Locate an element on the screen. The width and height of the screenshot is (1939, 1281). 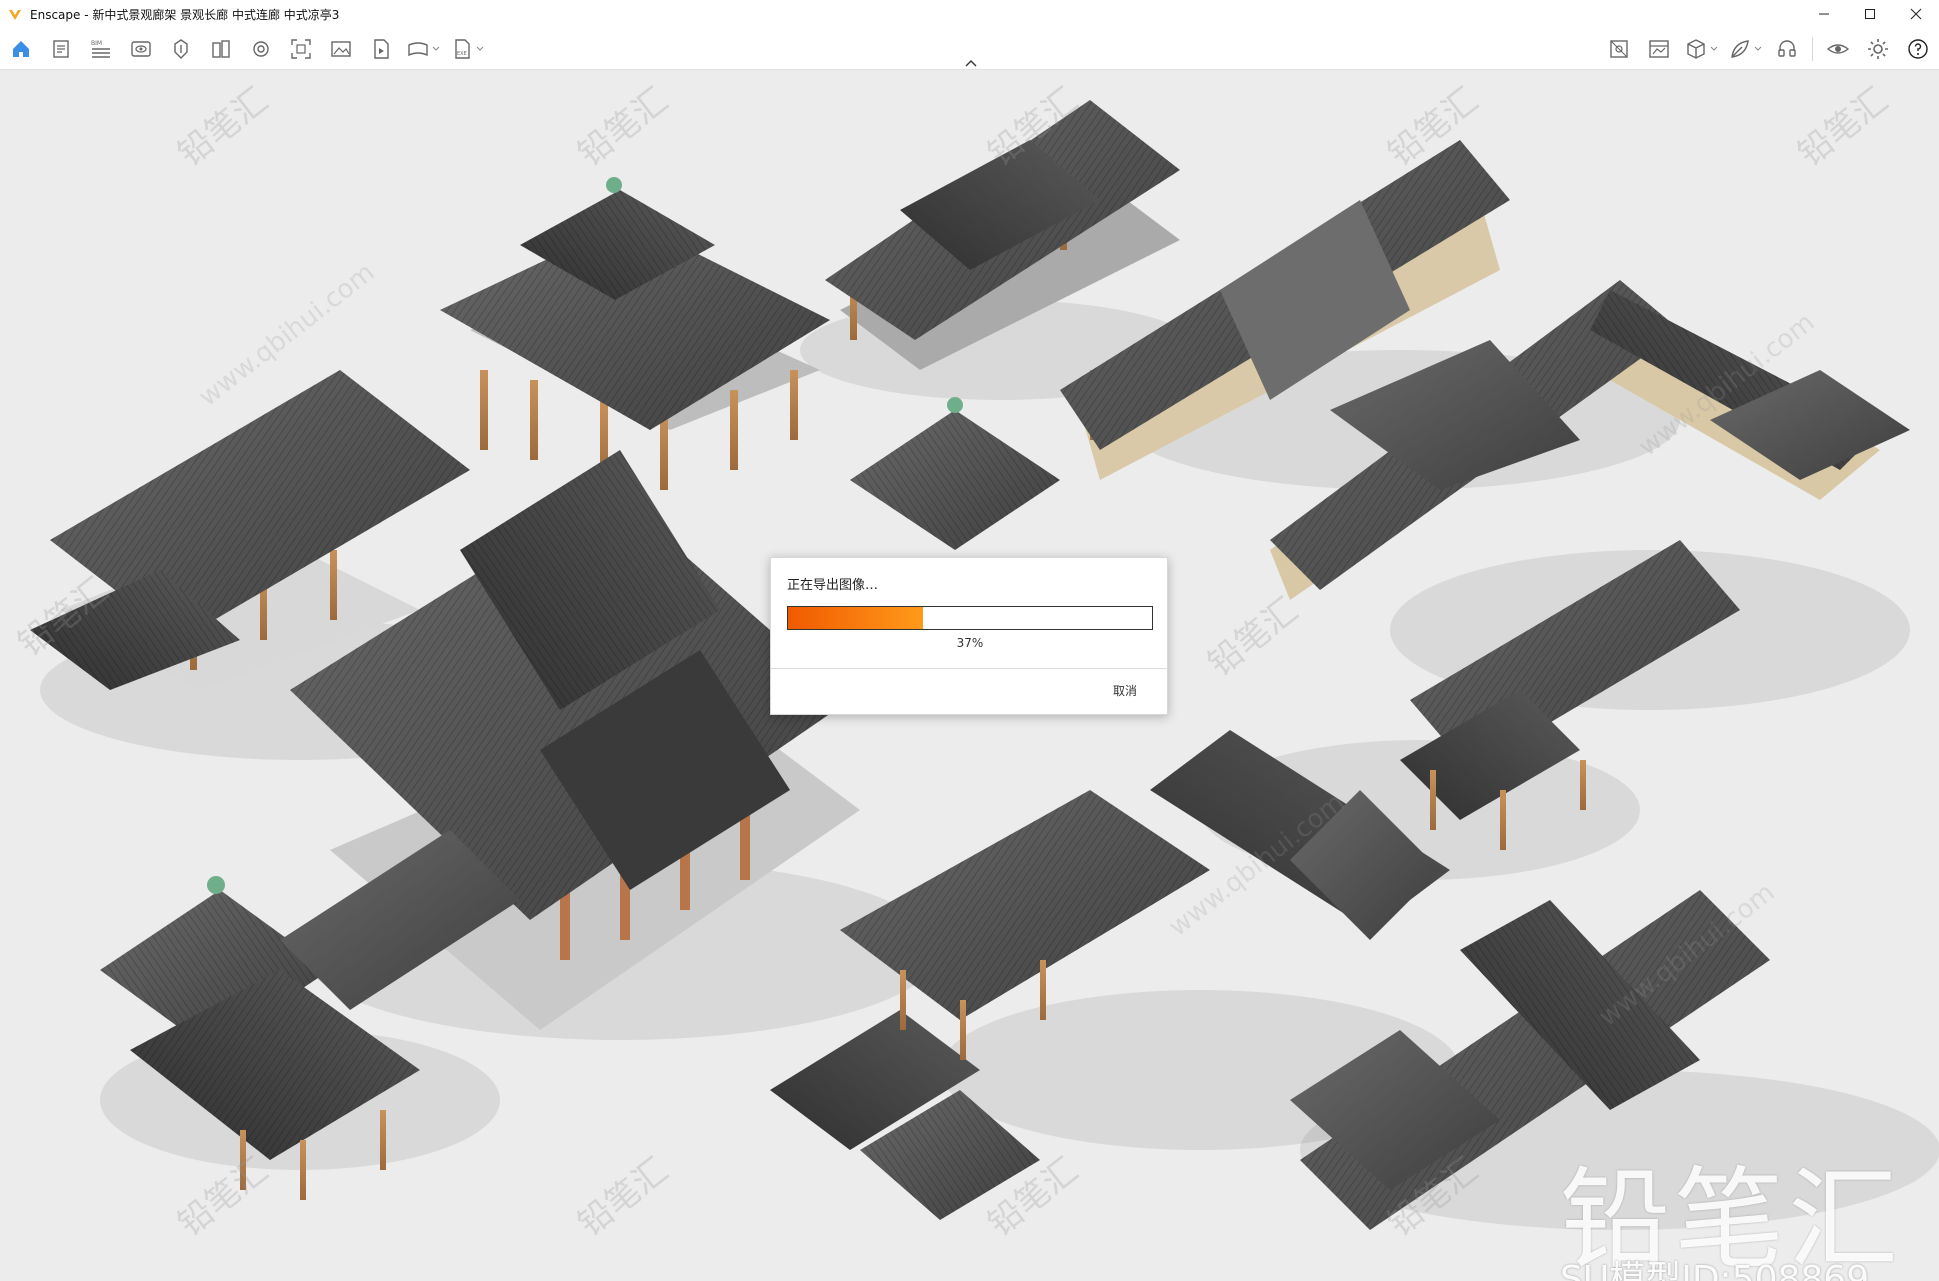
minimize-button is located at coordinates (1824, 14).